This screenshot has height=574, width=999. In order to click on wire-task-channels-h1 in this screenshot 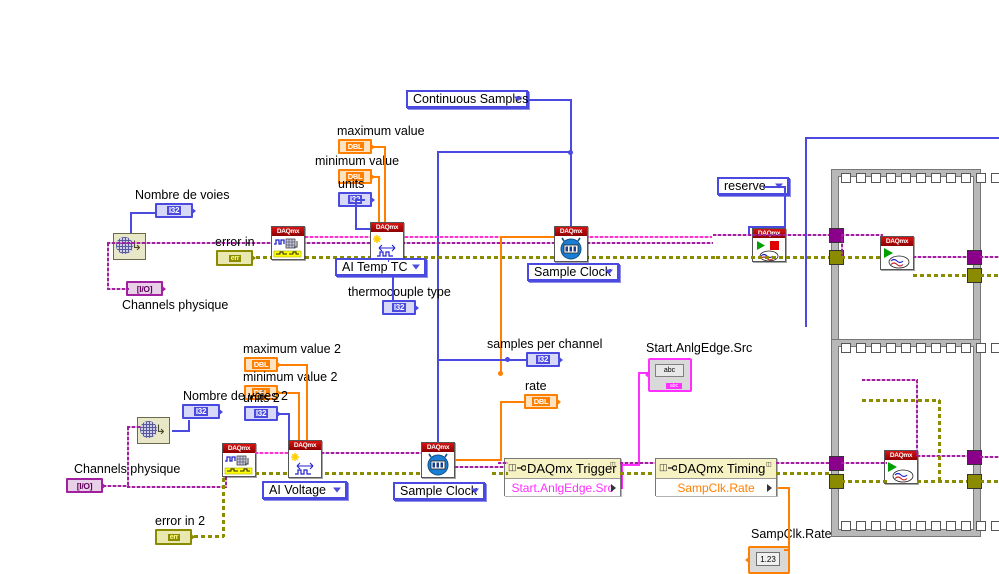, I will do `click(118, 289)`.